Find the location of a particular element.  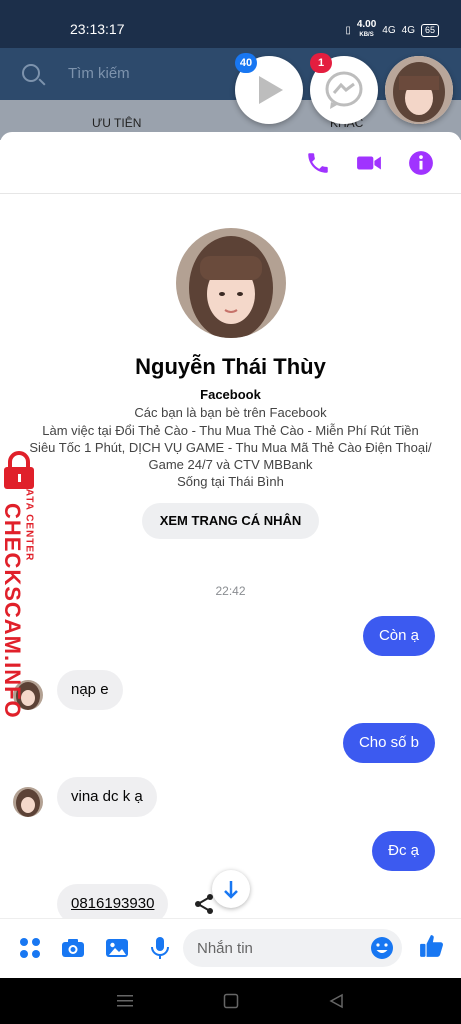

watermark: CHECKSCAM.INFO DATA CENTER is located at coordinates (25, 584).